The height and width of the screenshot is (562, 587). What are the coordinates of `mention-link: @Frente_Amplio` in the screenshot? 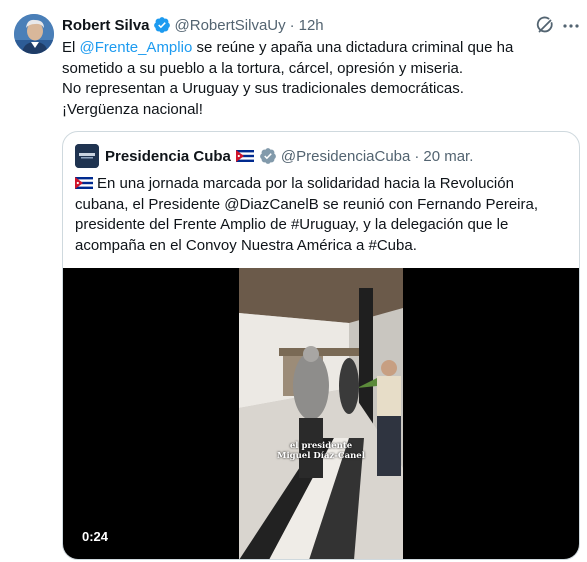 It's located at (136, 47).